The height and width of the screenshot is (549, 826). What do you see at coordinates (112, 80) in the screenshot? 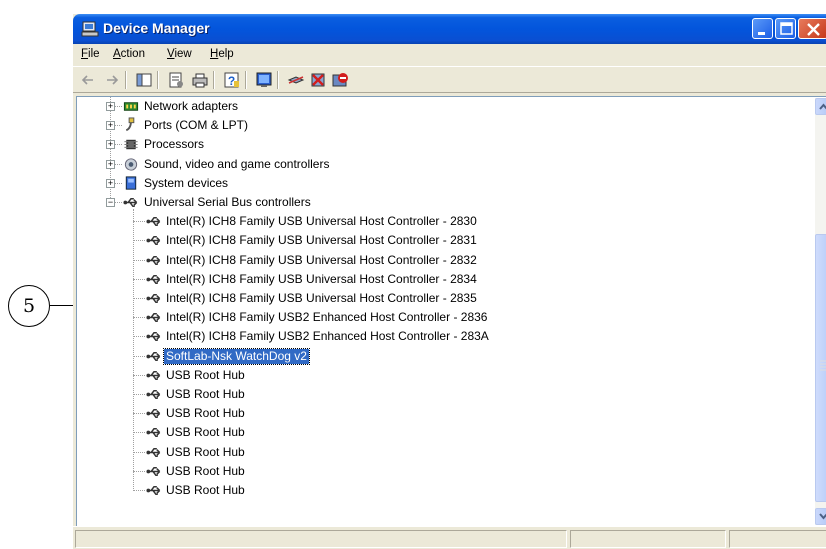
I see `forward-arrow-icon` at bounding box center [112, 80].